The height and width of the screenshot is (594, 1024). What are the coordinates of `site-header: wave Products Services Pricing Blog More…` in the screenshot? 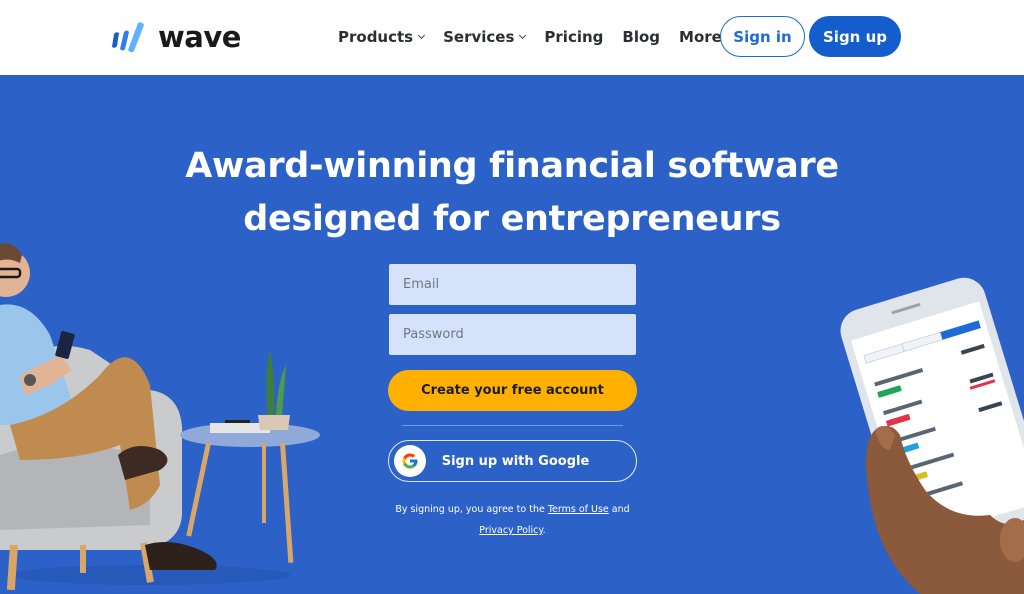 It's located at (512, 37).